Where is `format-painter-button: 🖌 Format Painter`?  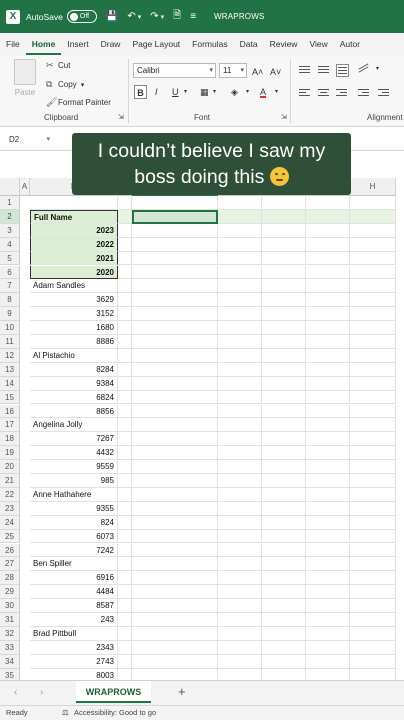
format-painter-button: 🖌 Format Painter is located at coordinates (78, 102).